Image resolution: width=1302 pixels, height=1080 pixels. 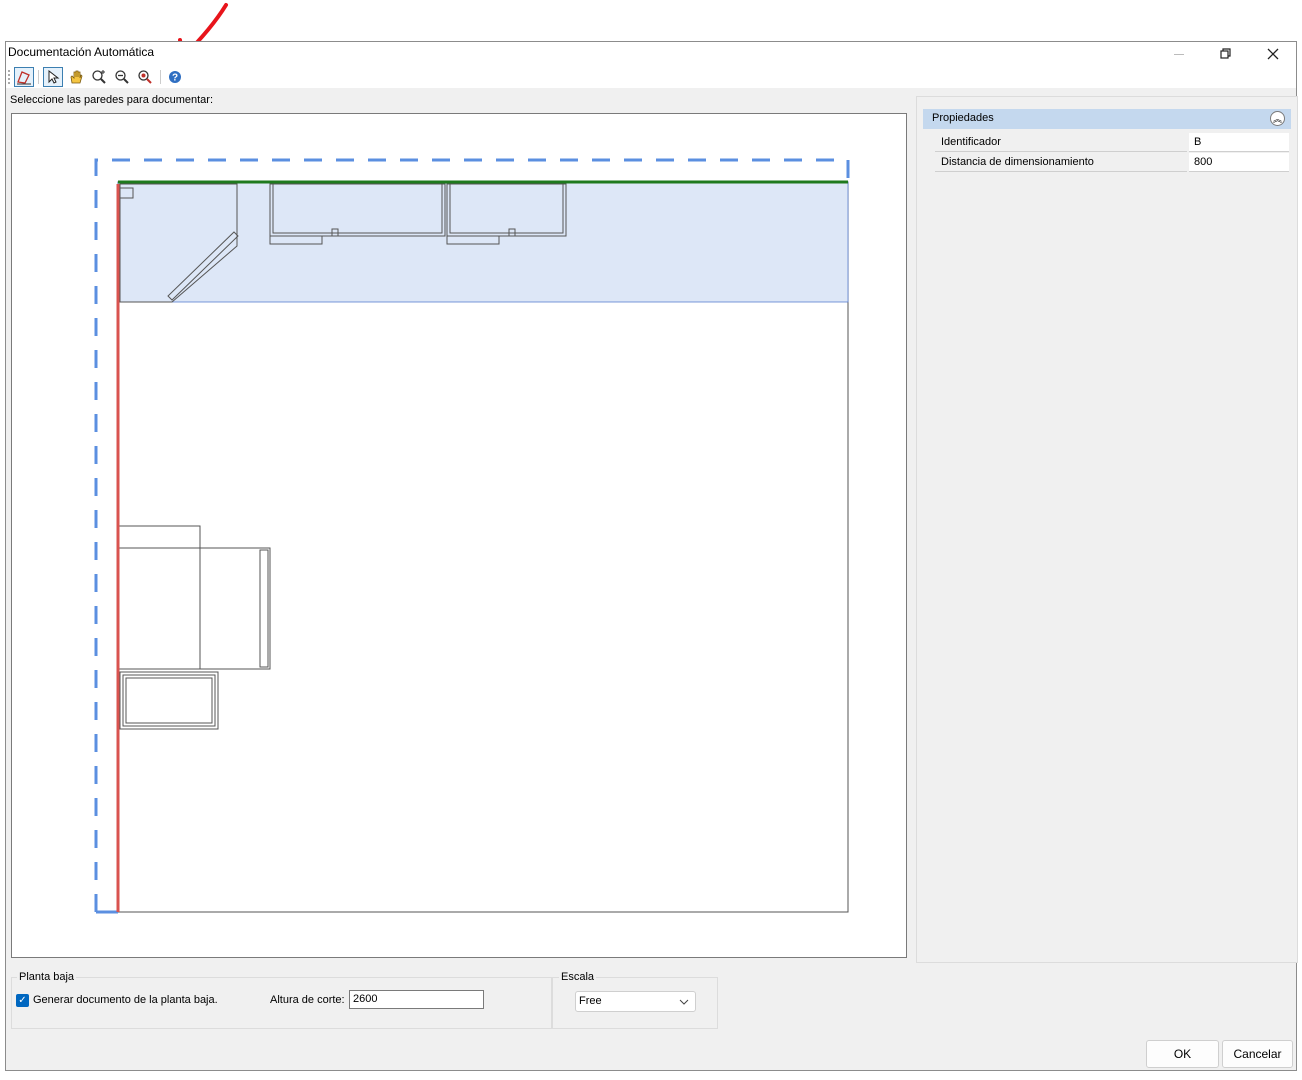 What do you see at coordinates (1061, 162) in the screenshot?
I see `property-name: Distancia de dimensionamiento` at bounding box center [1061, 162].